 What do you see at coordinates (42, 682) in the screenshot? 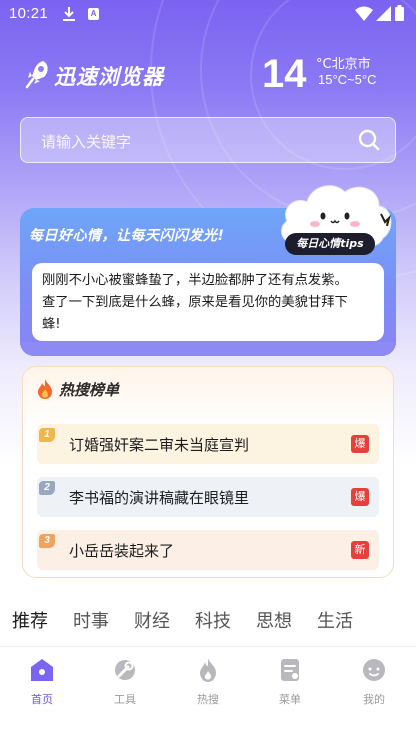
I see `nav-home: 首页` at bounding box center [42, 682].